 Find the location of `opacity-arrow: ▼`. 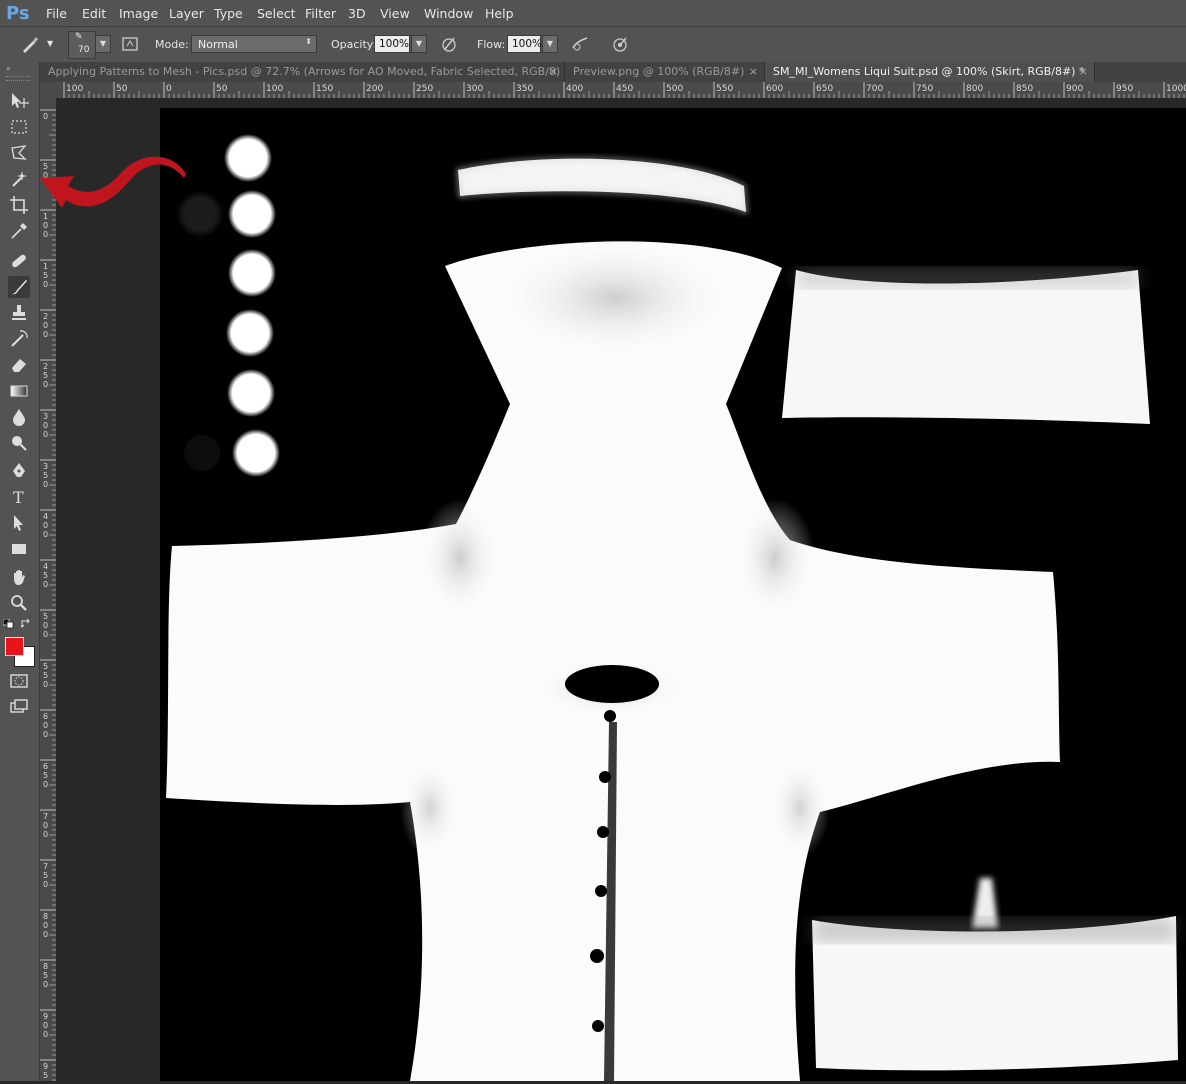

opacity-arrow: ▼ is located at coordinates (419, 44).